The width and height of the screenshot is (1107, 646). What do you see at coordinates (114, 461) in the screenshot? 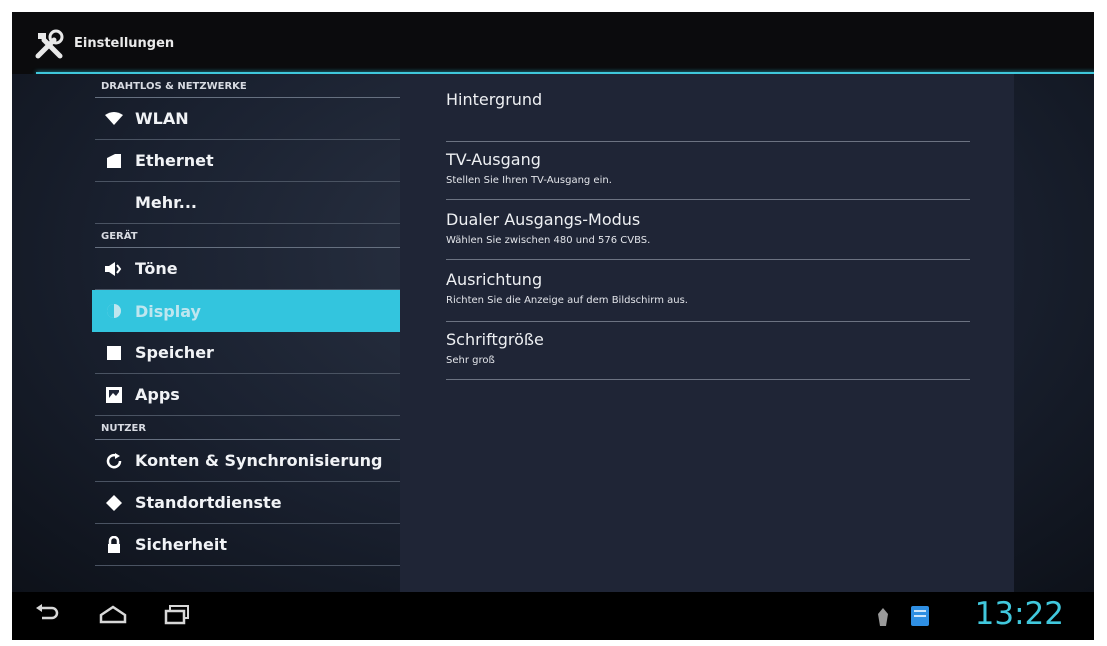
I see `sync-icon` at bounding box center [114, 461].